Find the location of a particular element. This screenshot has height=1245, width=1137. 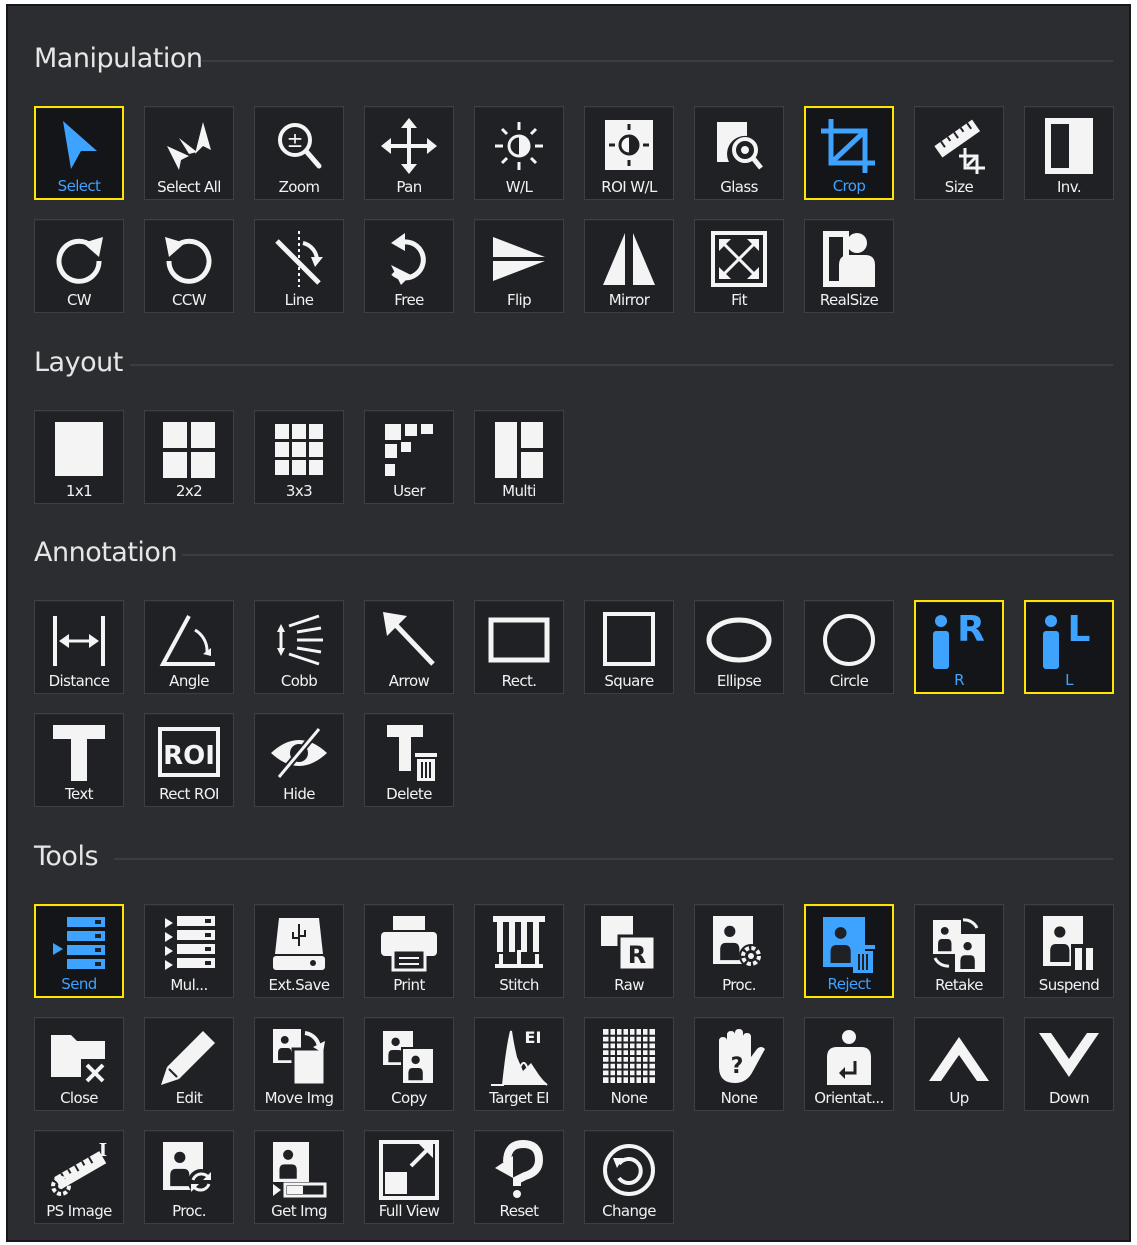

layout-3x3-icon is located at coordinates (299, 450).